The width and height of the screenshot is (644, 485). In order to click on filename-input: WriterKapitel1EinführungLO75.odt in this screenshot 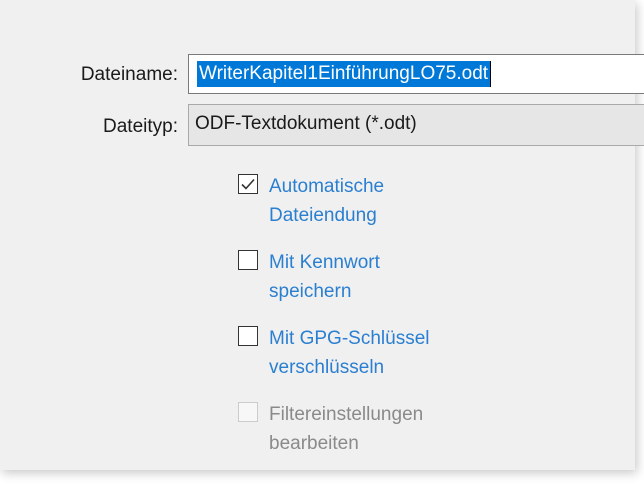, I will do `click(416, 74)`.